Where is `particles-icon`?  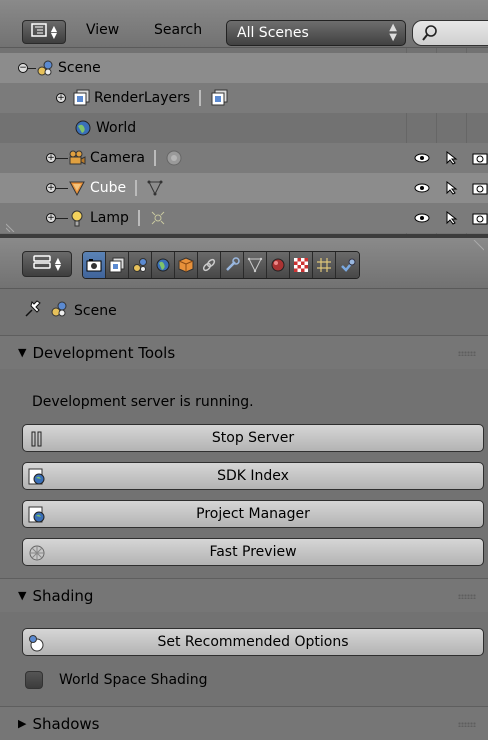 particles-icon is located at coordinates (324, 265).